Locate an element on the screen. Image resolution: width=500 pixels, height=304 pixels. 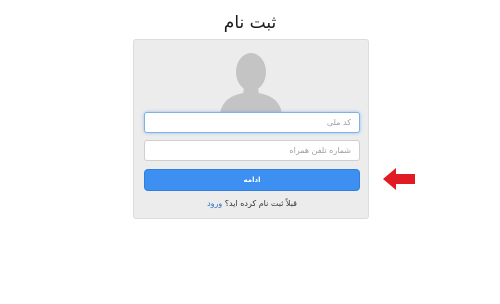
phone-number-input is located at coordinates (252, 150).